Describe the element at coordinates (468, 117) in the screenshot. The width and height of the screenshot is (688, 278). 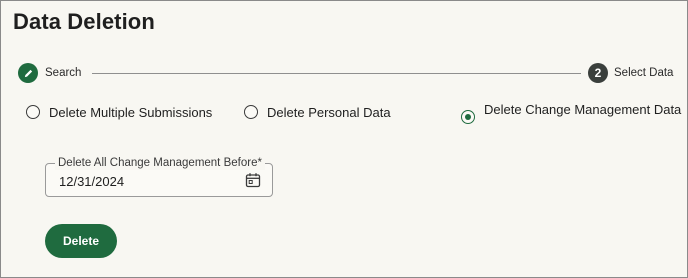
I see `radio-button-selected` at that location.